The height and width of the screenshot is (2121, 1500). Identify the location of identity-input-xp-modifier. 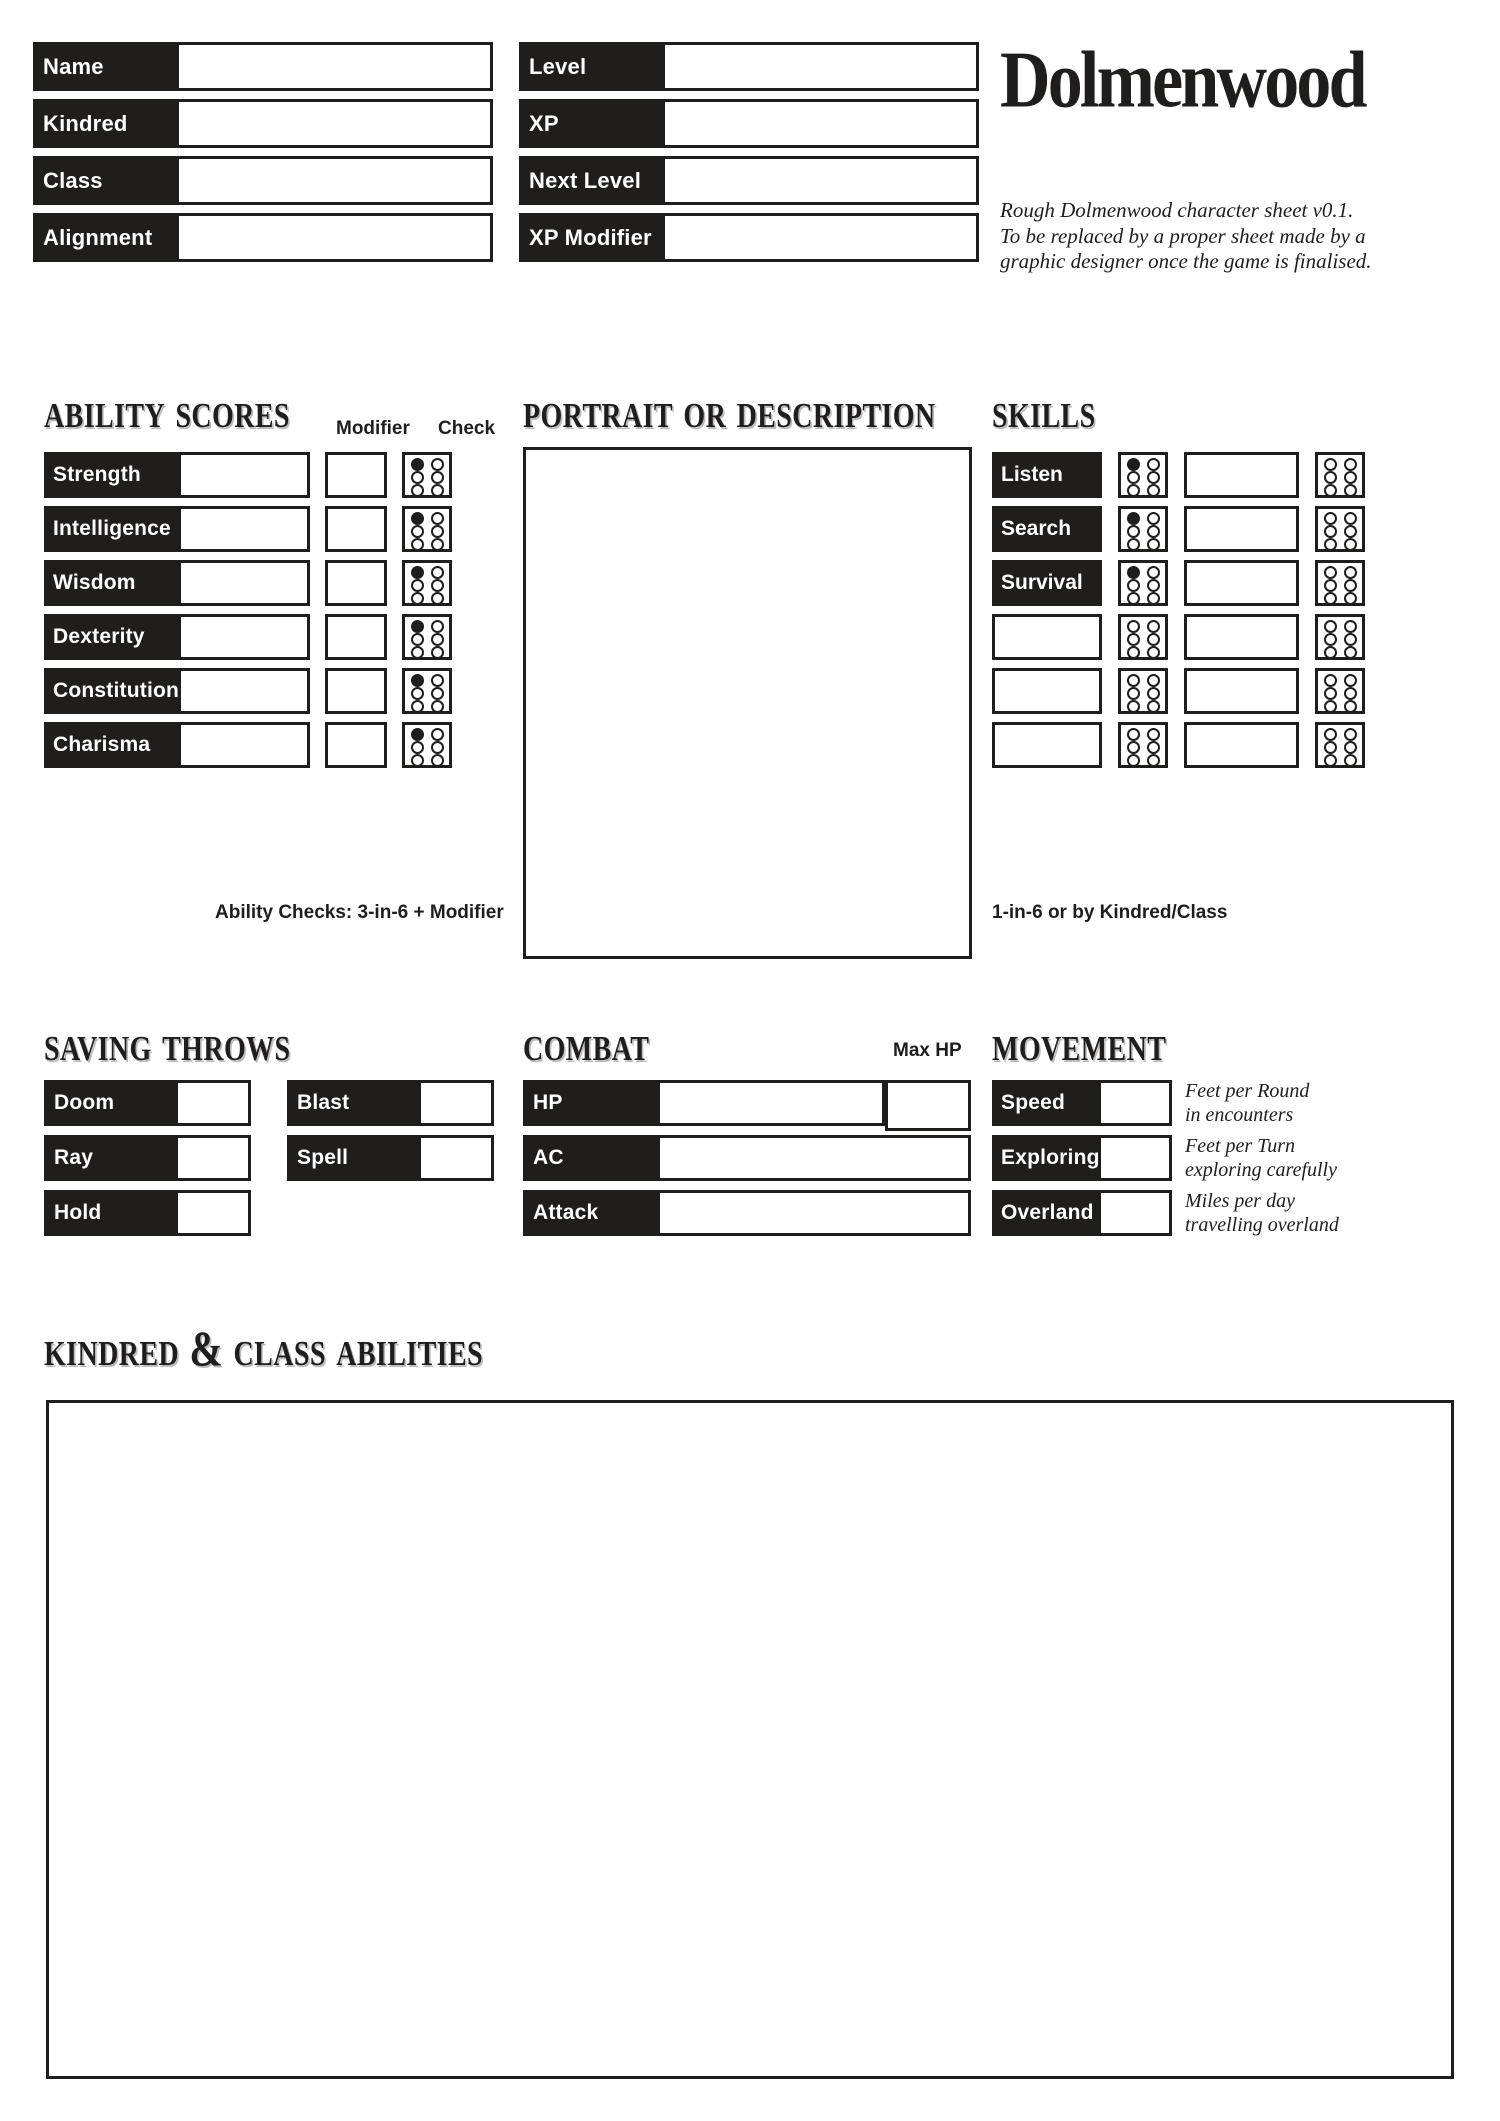
(820, 237).